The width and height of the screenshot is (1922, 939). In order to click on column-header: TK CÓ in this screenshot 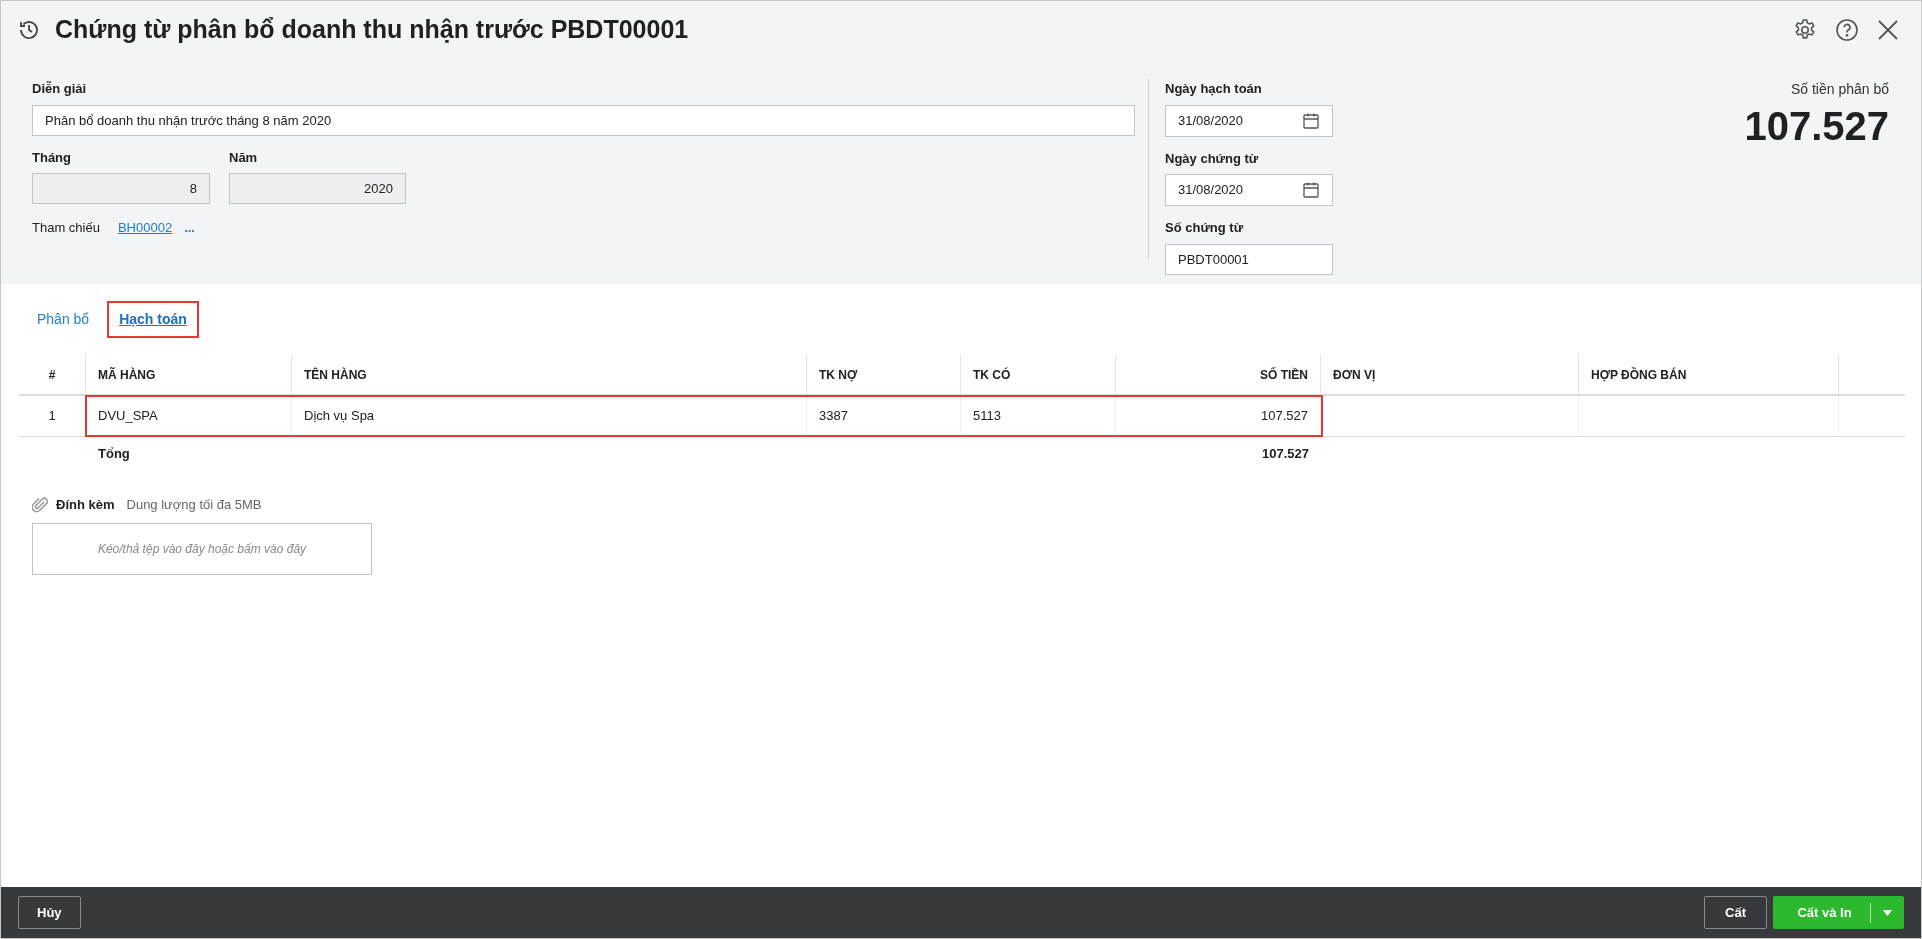, I will do `click(1038, 374)`.